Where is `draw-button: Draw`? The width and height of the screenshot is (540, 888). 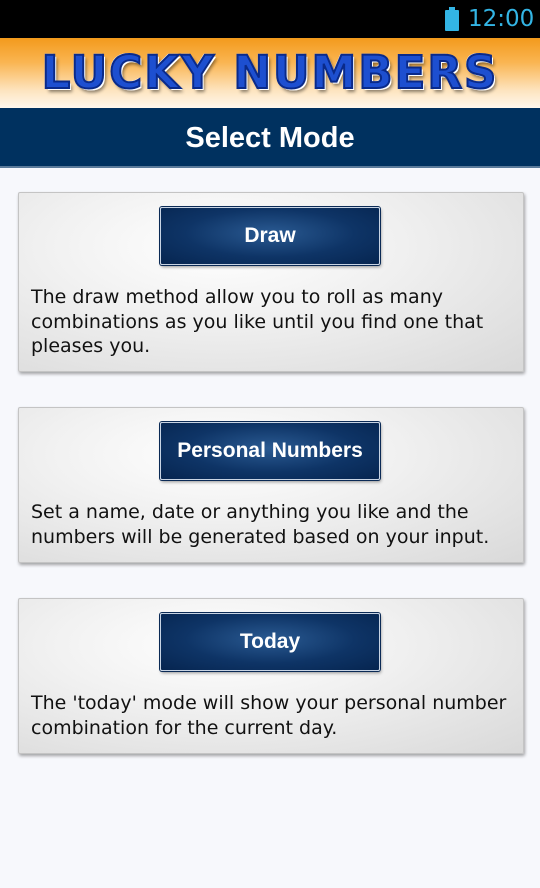
draw-button: Draw is located at coordinates (270, 236).